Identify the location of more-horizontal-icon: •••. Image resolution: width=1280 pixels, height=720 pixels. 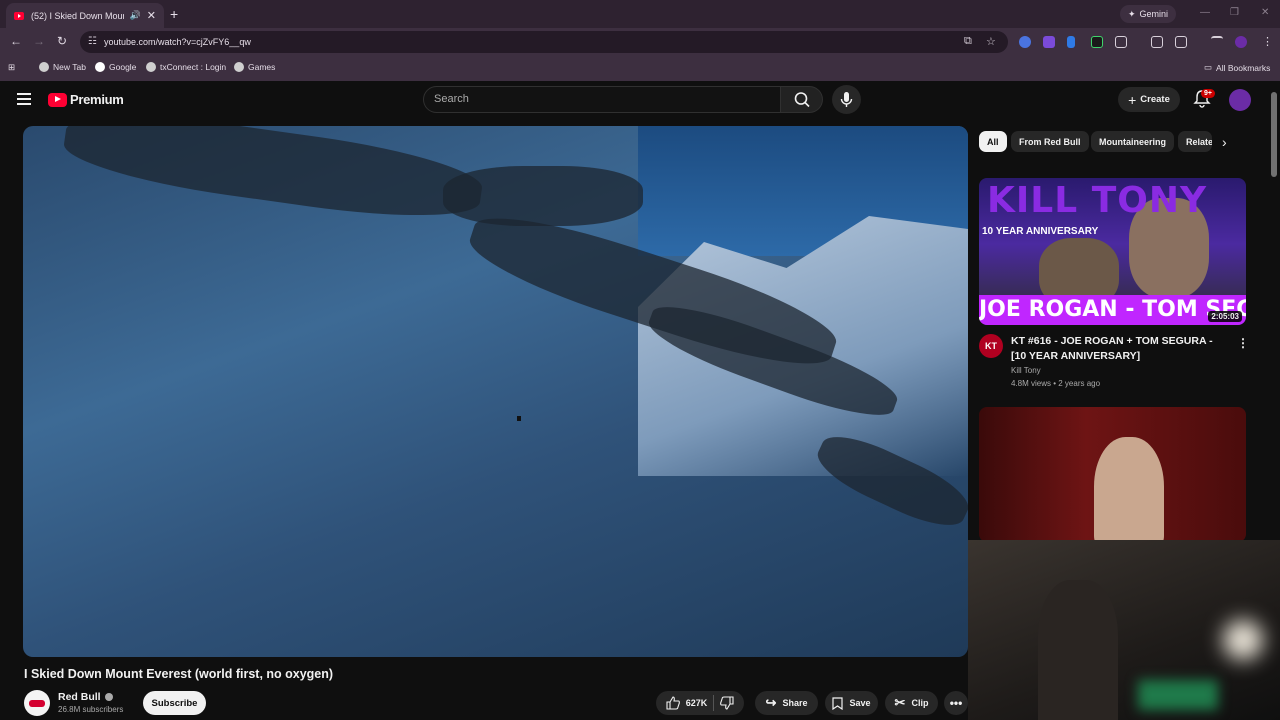
(956, 703).